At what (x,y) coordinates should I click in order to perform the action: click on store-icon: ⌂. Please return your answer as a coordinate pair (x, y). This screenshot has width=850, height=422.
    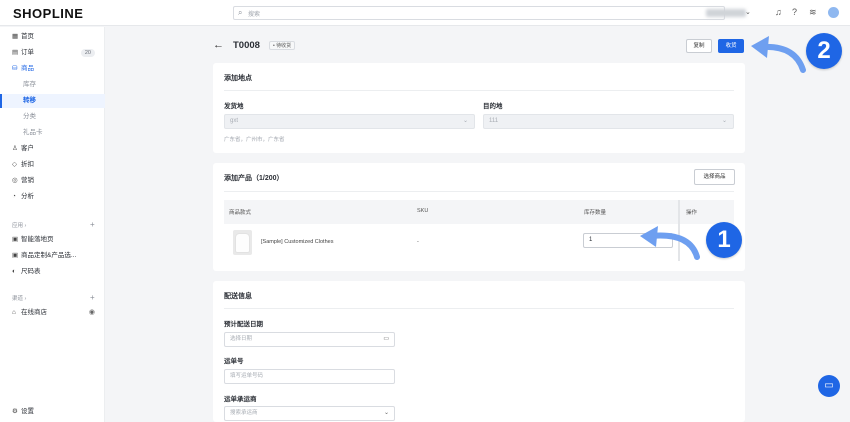
    Looking at the image, I should click on (14, 312).